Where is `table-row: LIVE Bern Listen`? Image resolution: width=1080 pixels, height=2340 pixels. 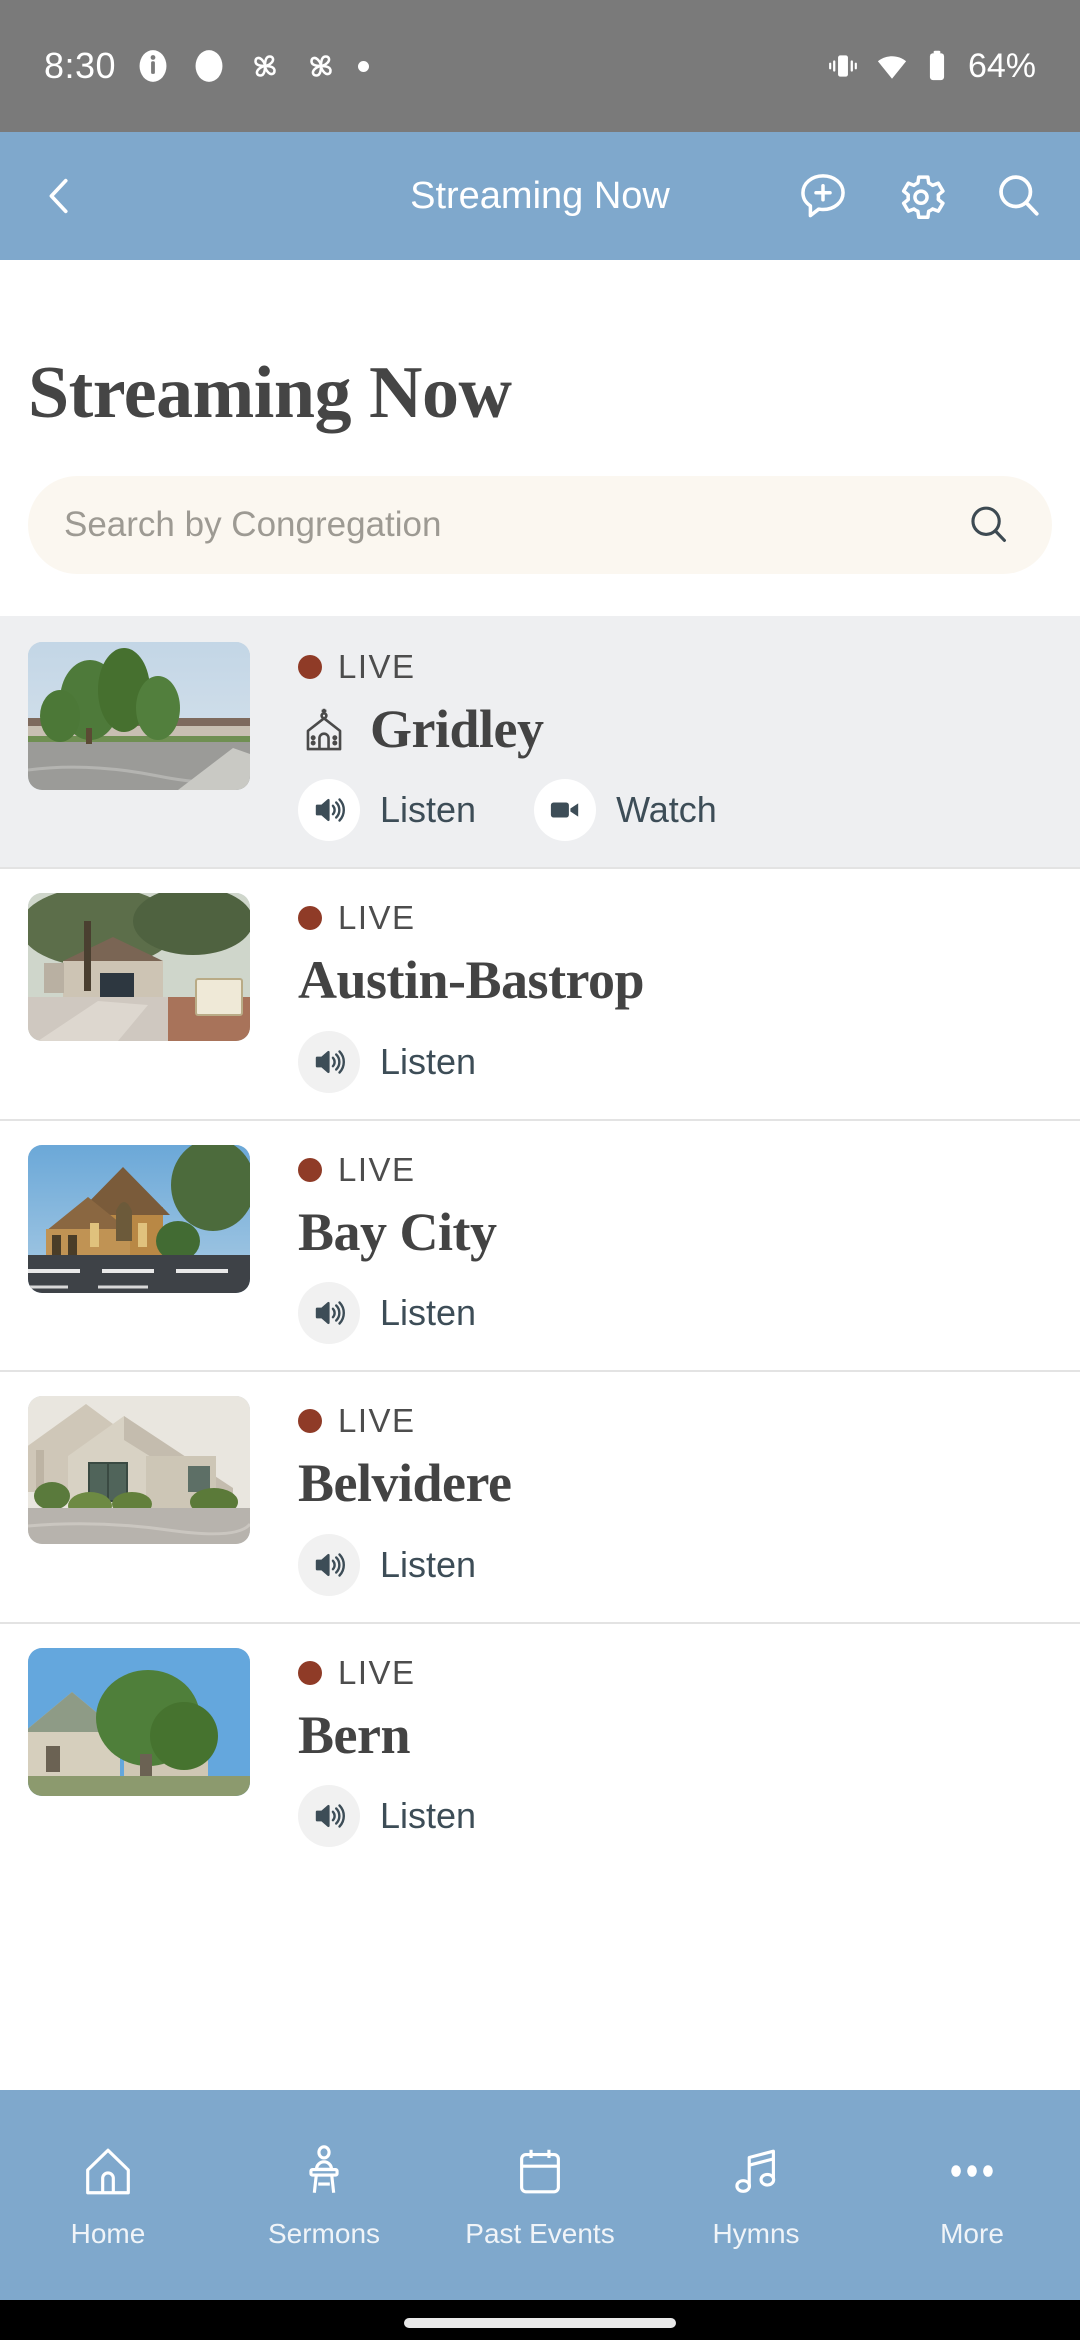 table-row: LIVE Bern Listen is located at coordinates (540, 1747).